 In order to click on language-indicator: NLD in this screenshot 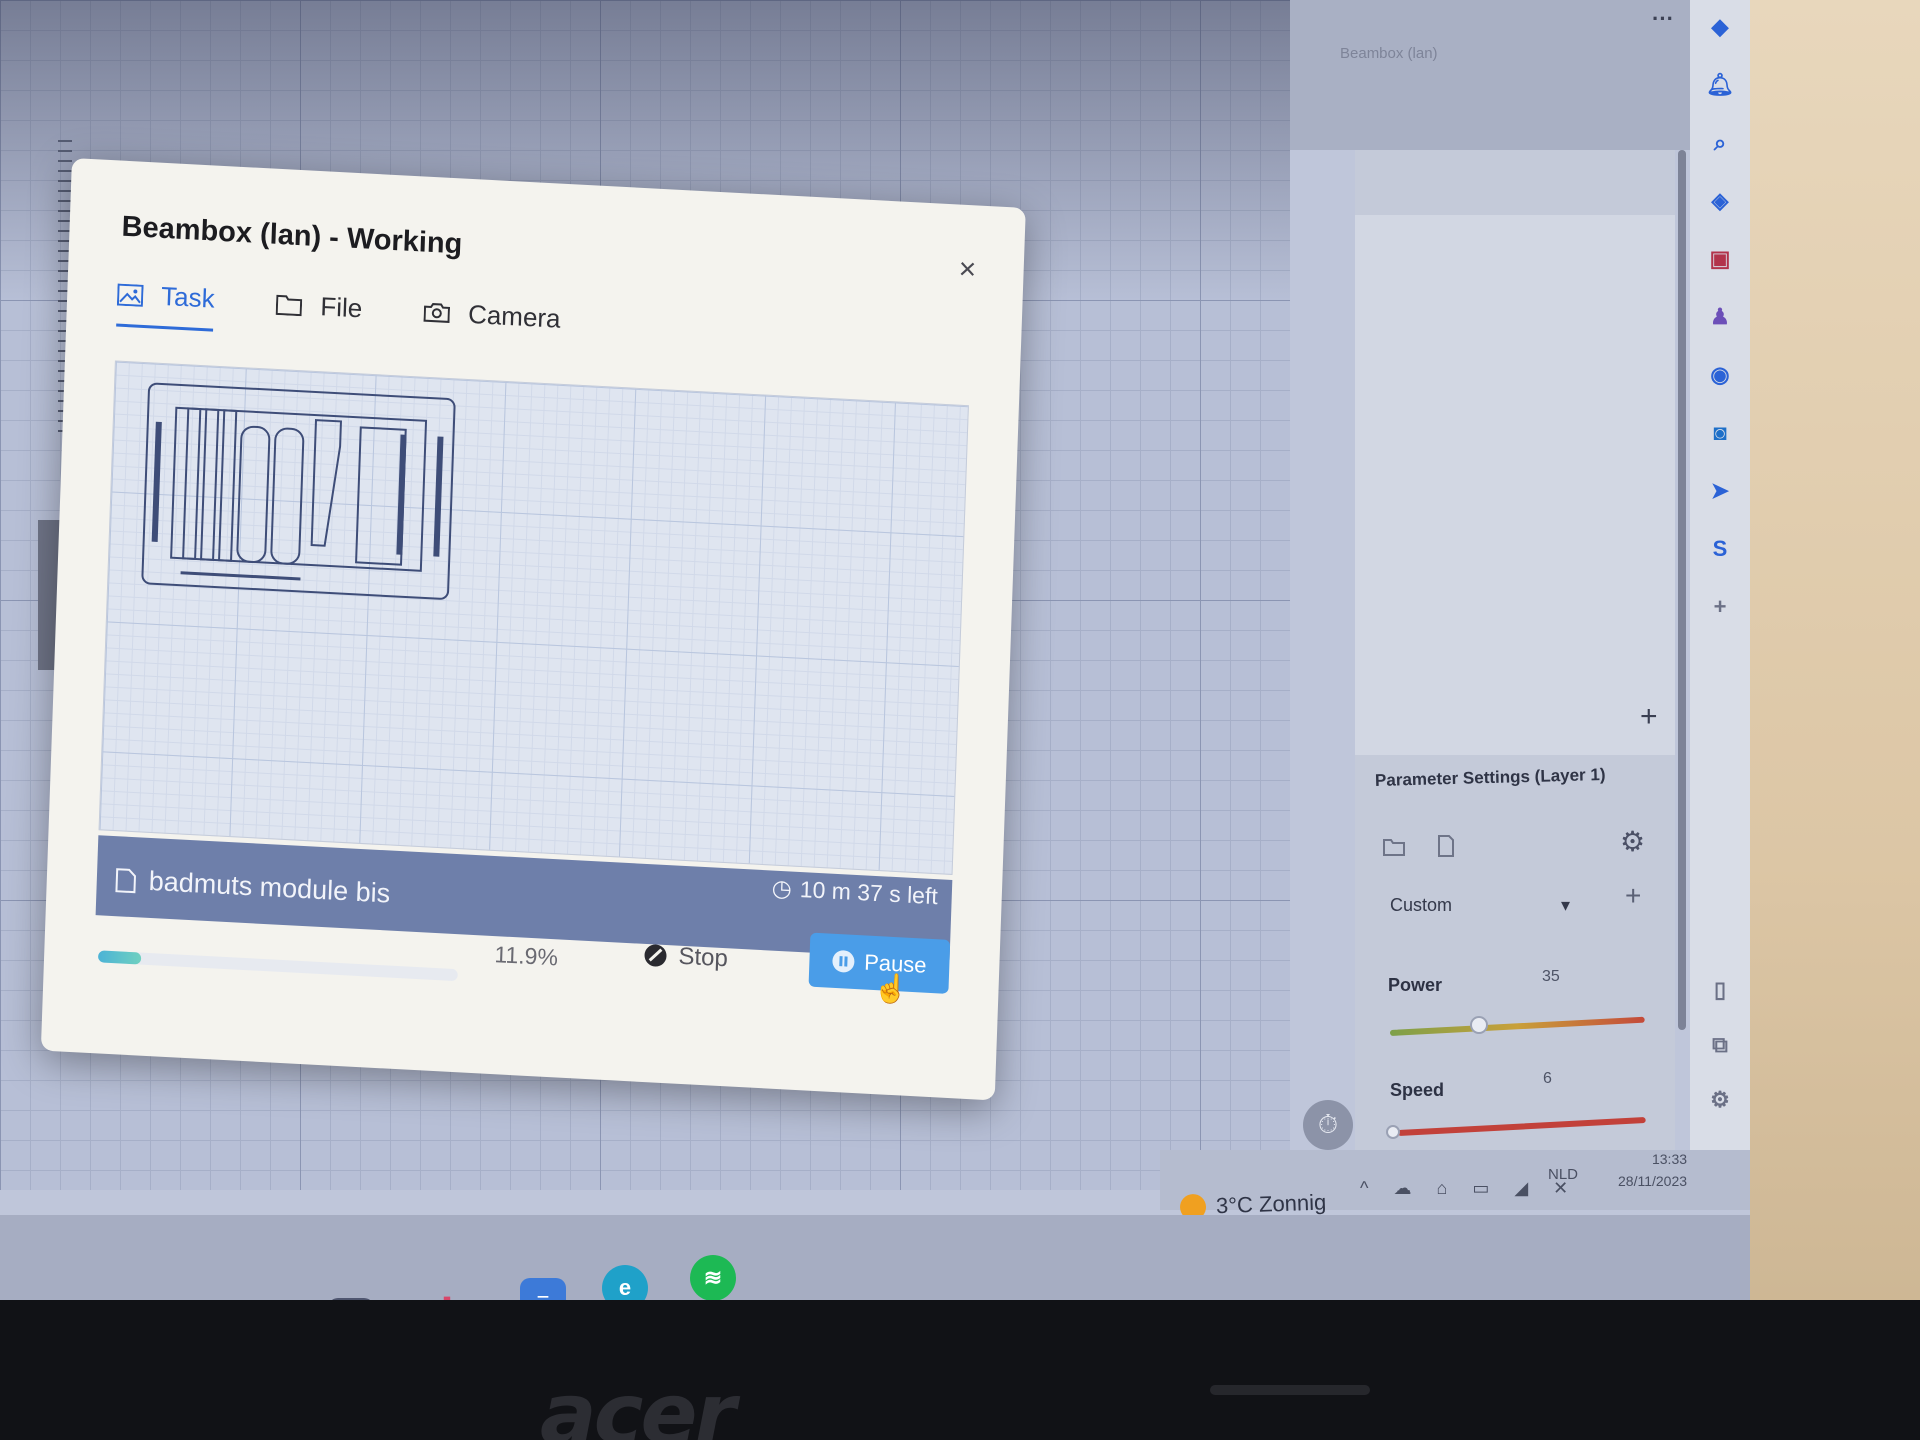, I will do `click(1563, 1174)`.